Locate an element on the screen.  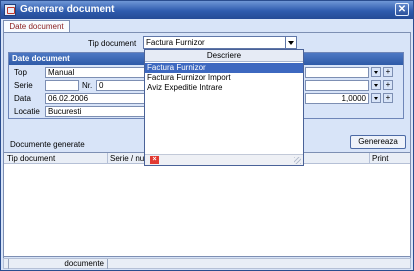
column-header-print: Print is located at coordinates (380, 158).